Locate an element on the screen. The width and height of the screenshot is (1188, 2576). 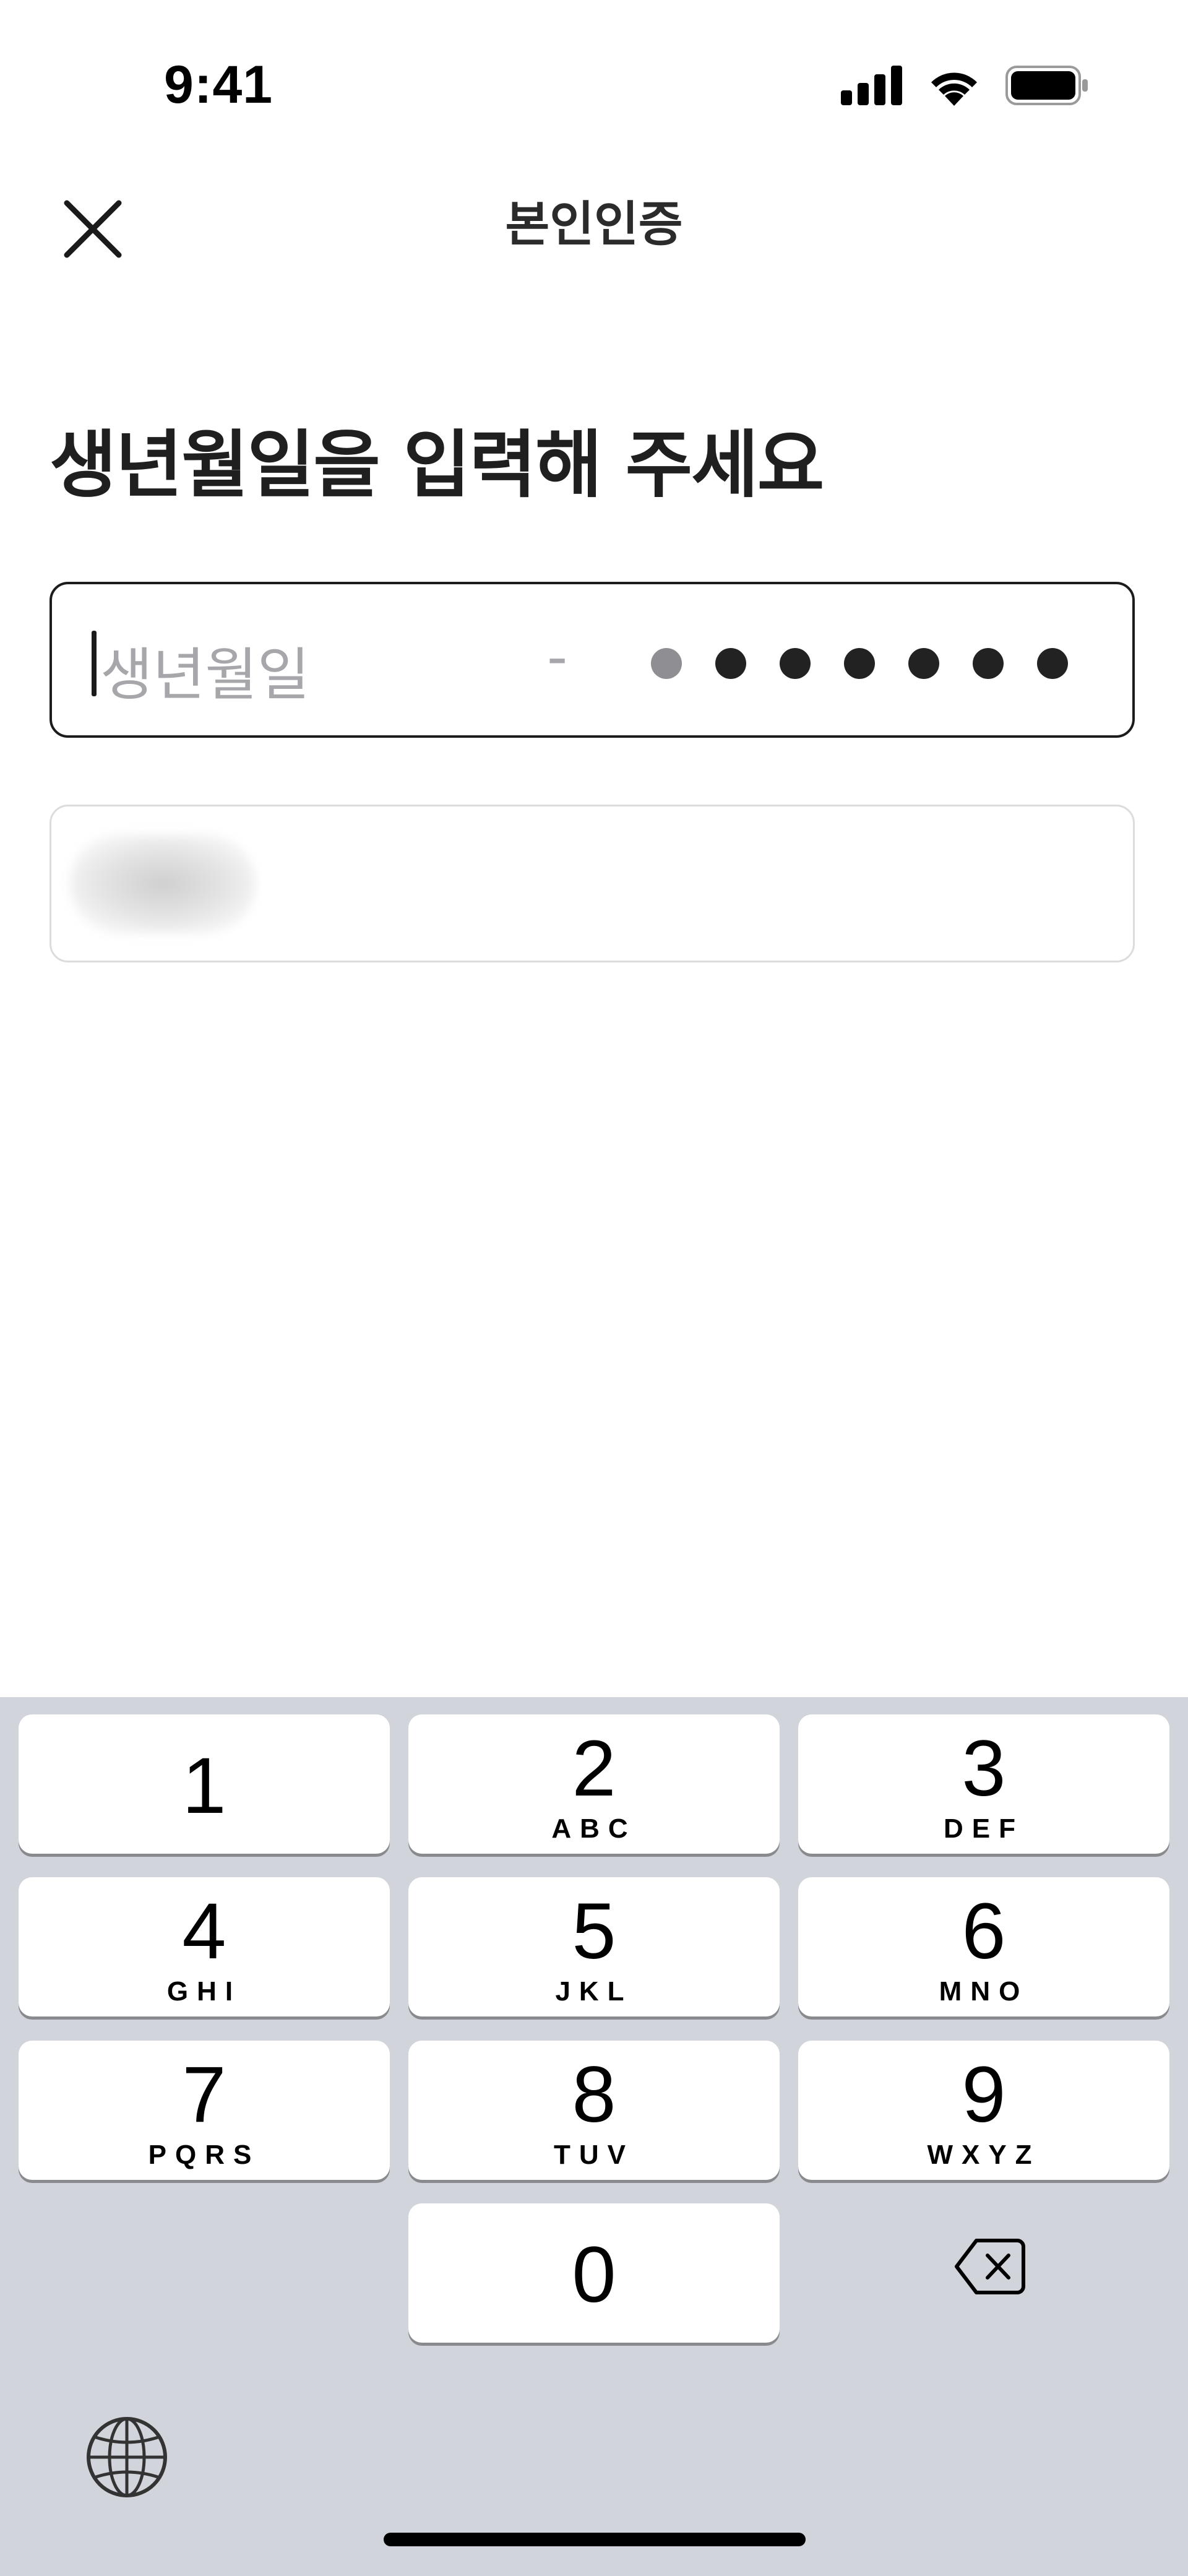
globe-key is located at coordinates (127, 2457).